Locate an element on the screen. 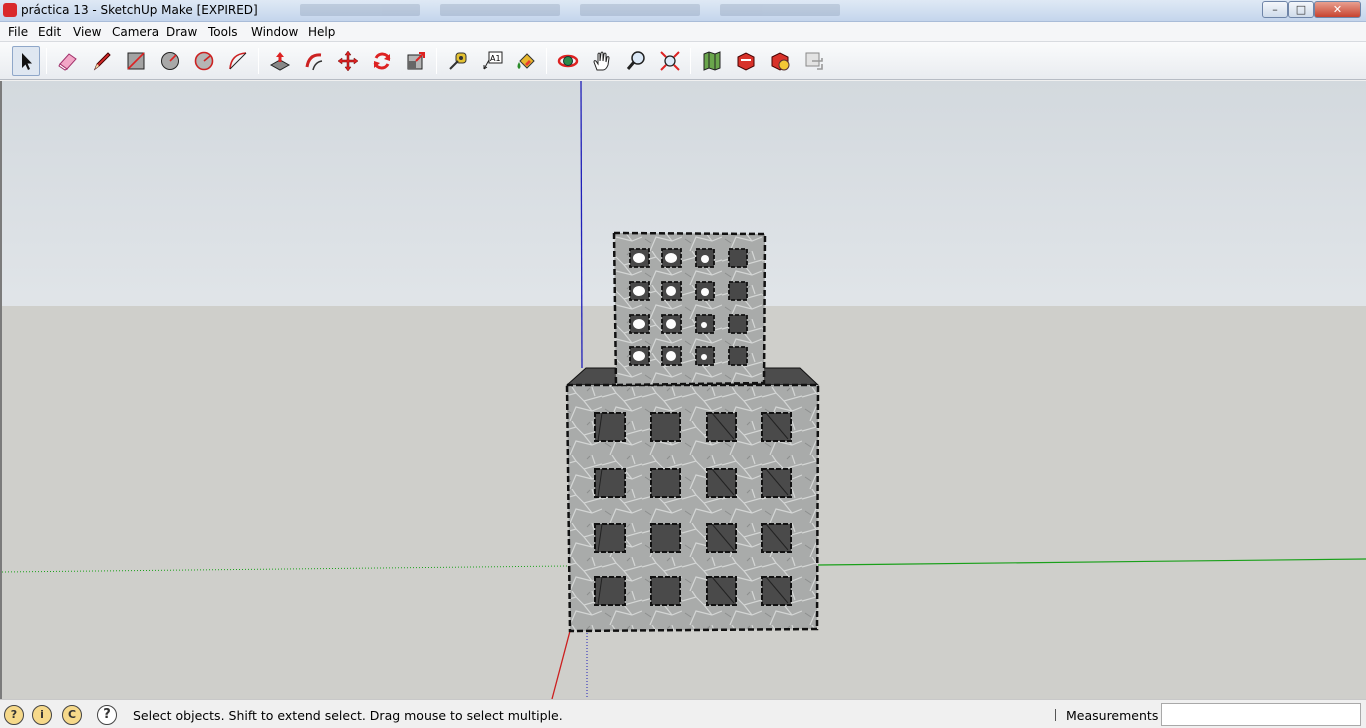  eraser-tool-button is located at coordinates (68, 61).